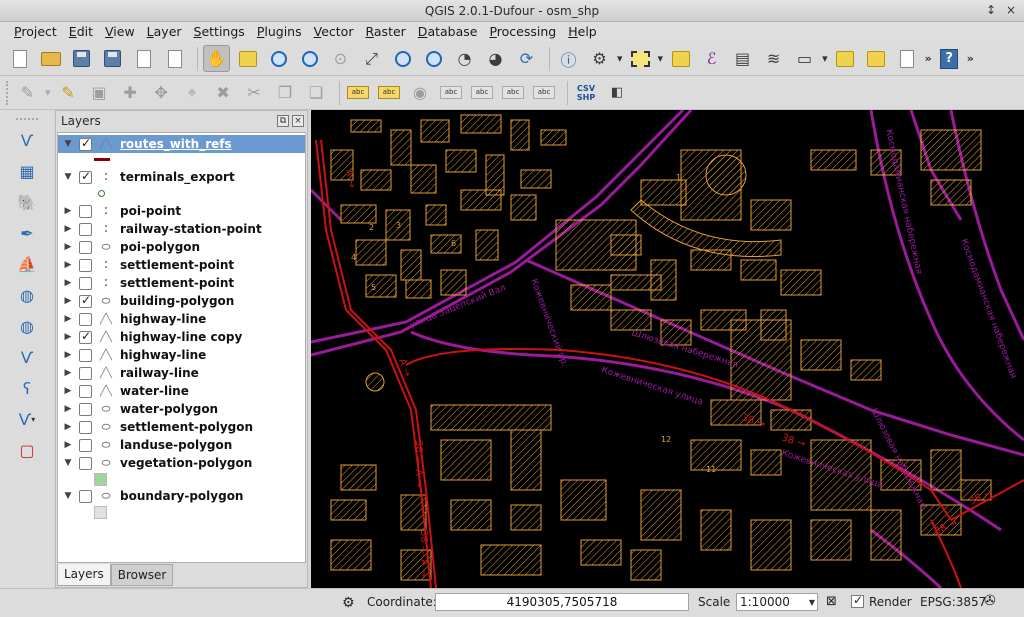  What do you see at coordinates (711, 58) in the screenshot?
I see `field-calculator-button: ℰ` at bounding box center [711, 58].